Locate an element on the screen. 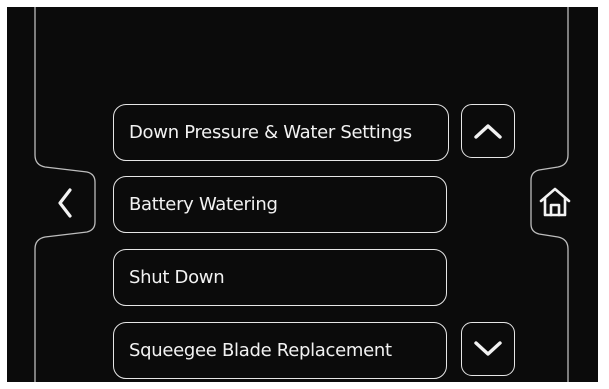 The height and width of the screenshot is (389, 609). scroll-up-button is located at coordinates (488, 131).